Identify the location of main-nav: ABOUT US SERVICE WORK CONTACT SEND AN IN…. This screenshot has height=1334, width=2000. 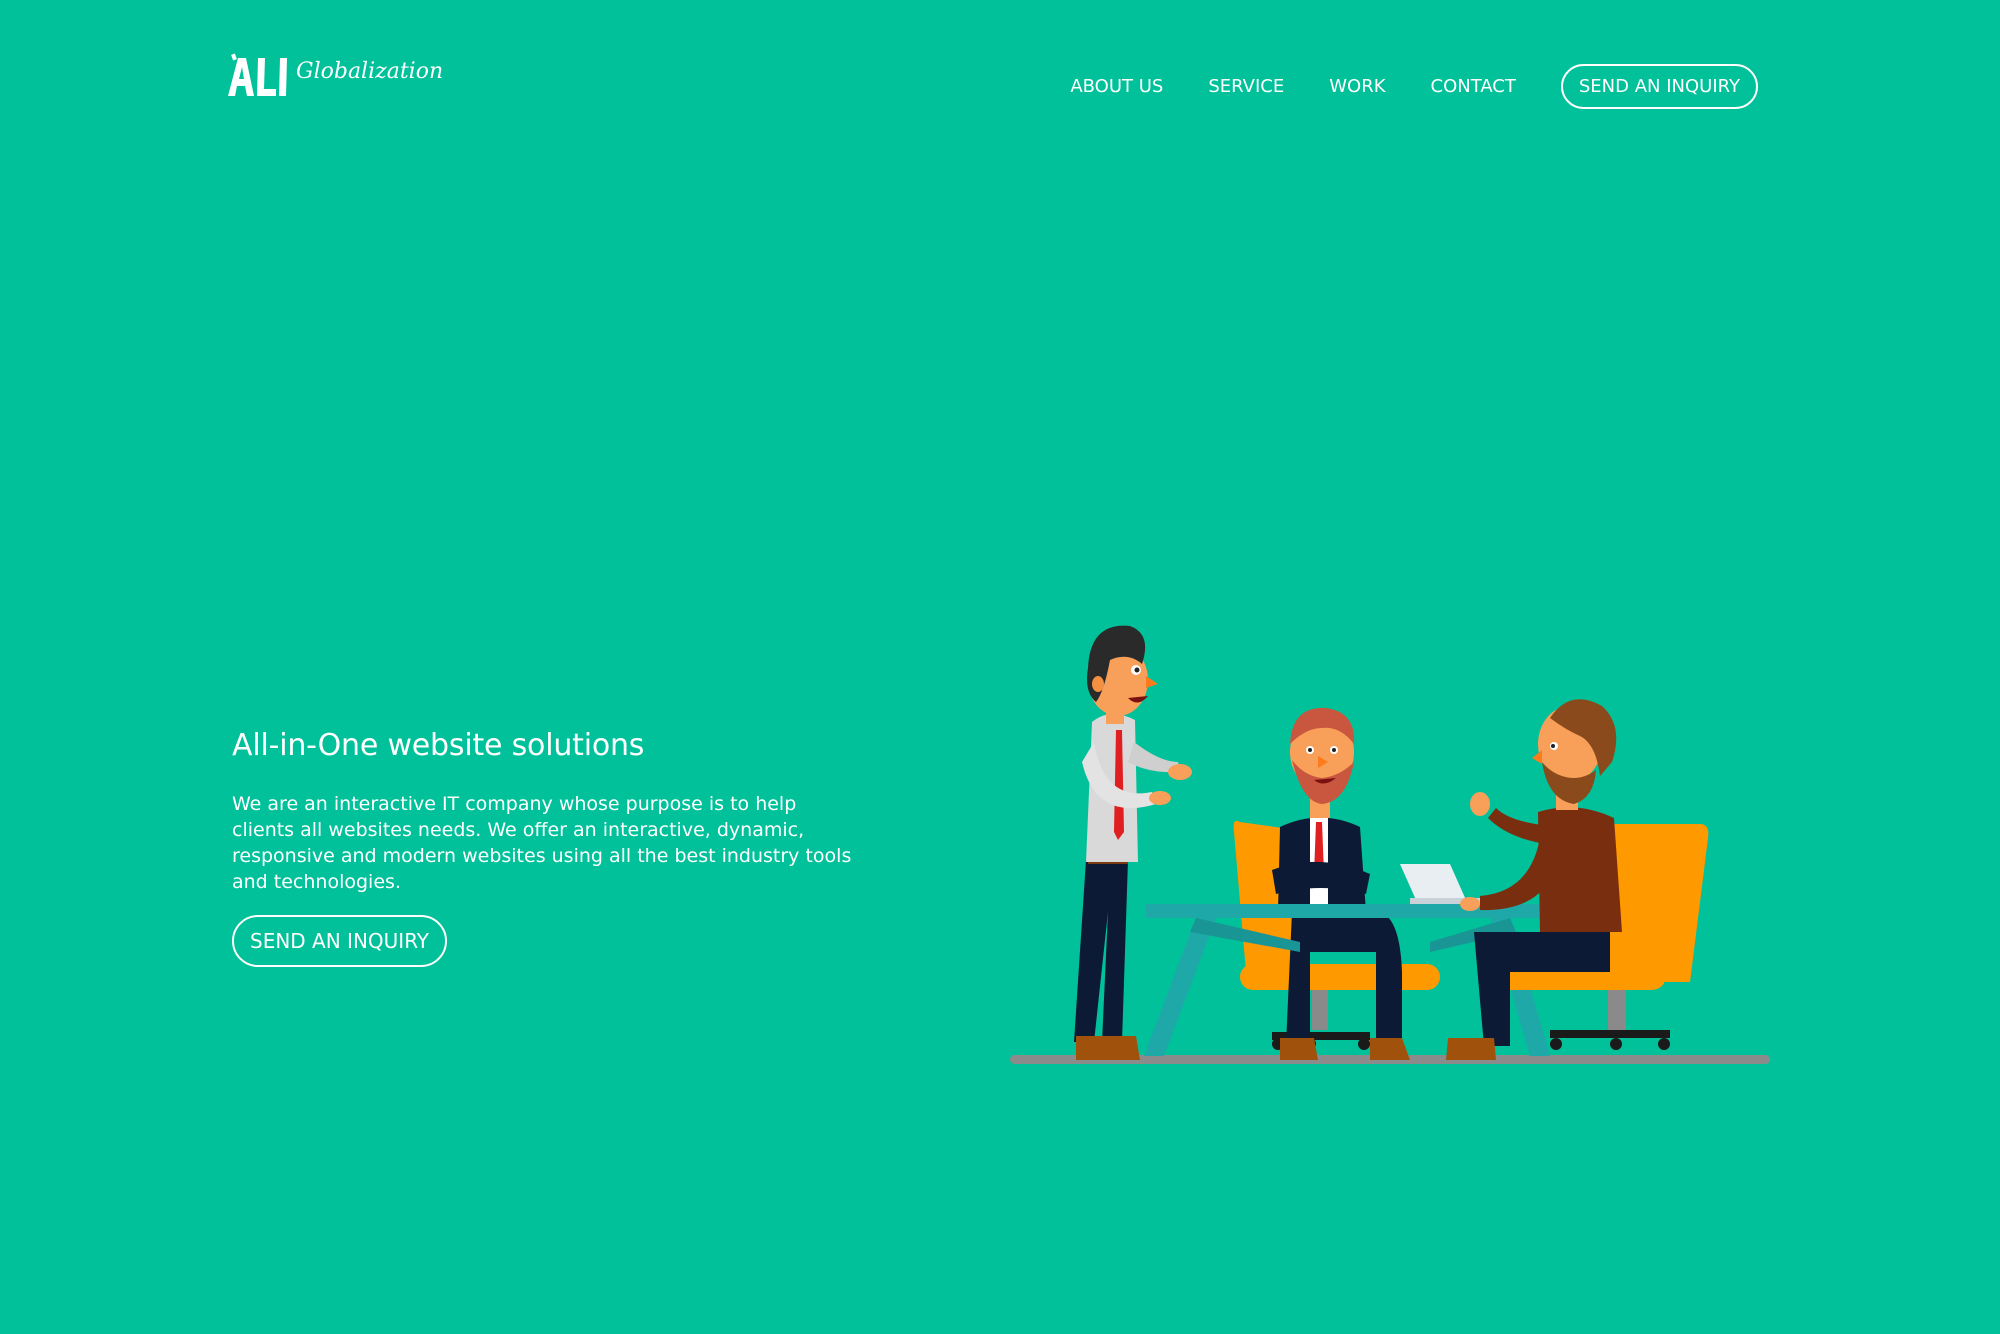
(1414, 86).